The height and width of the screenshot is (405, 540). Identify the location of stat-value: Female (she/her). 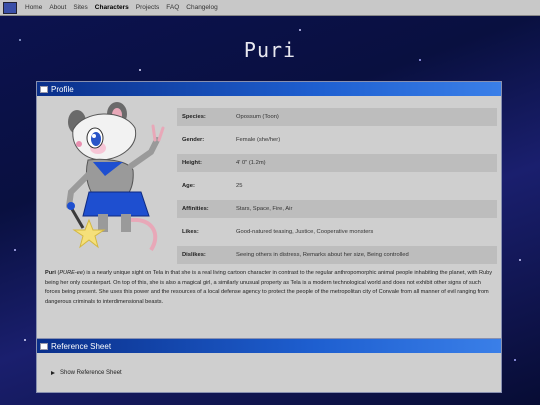
(258, 140).